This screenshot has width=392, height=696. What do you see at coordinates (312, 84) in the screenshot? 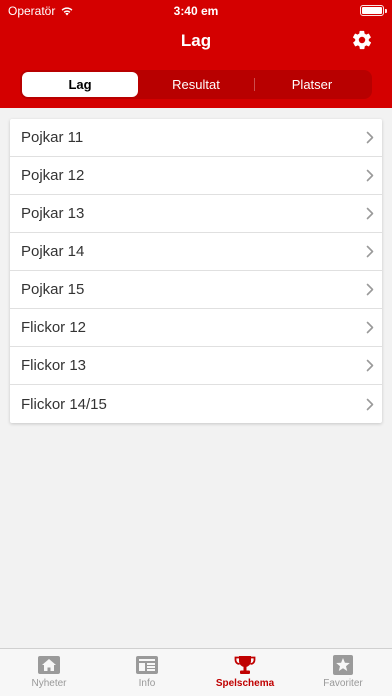
I see `segment-platser: Platser` at bounding box center [312, 84].